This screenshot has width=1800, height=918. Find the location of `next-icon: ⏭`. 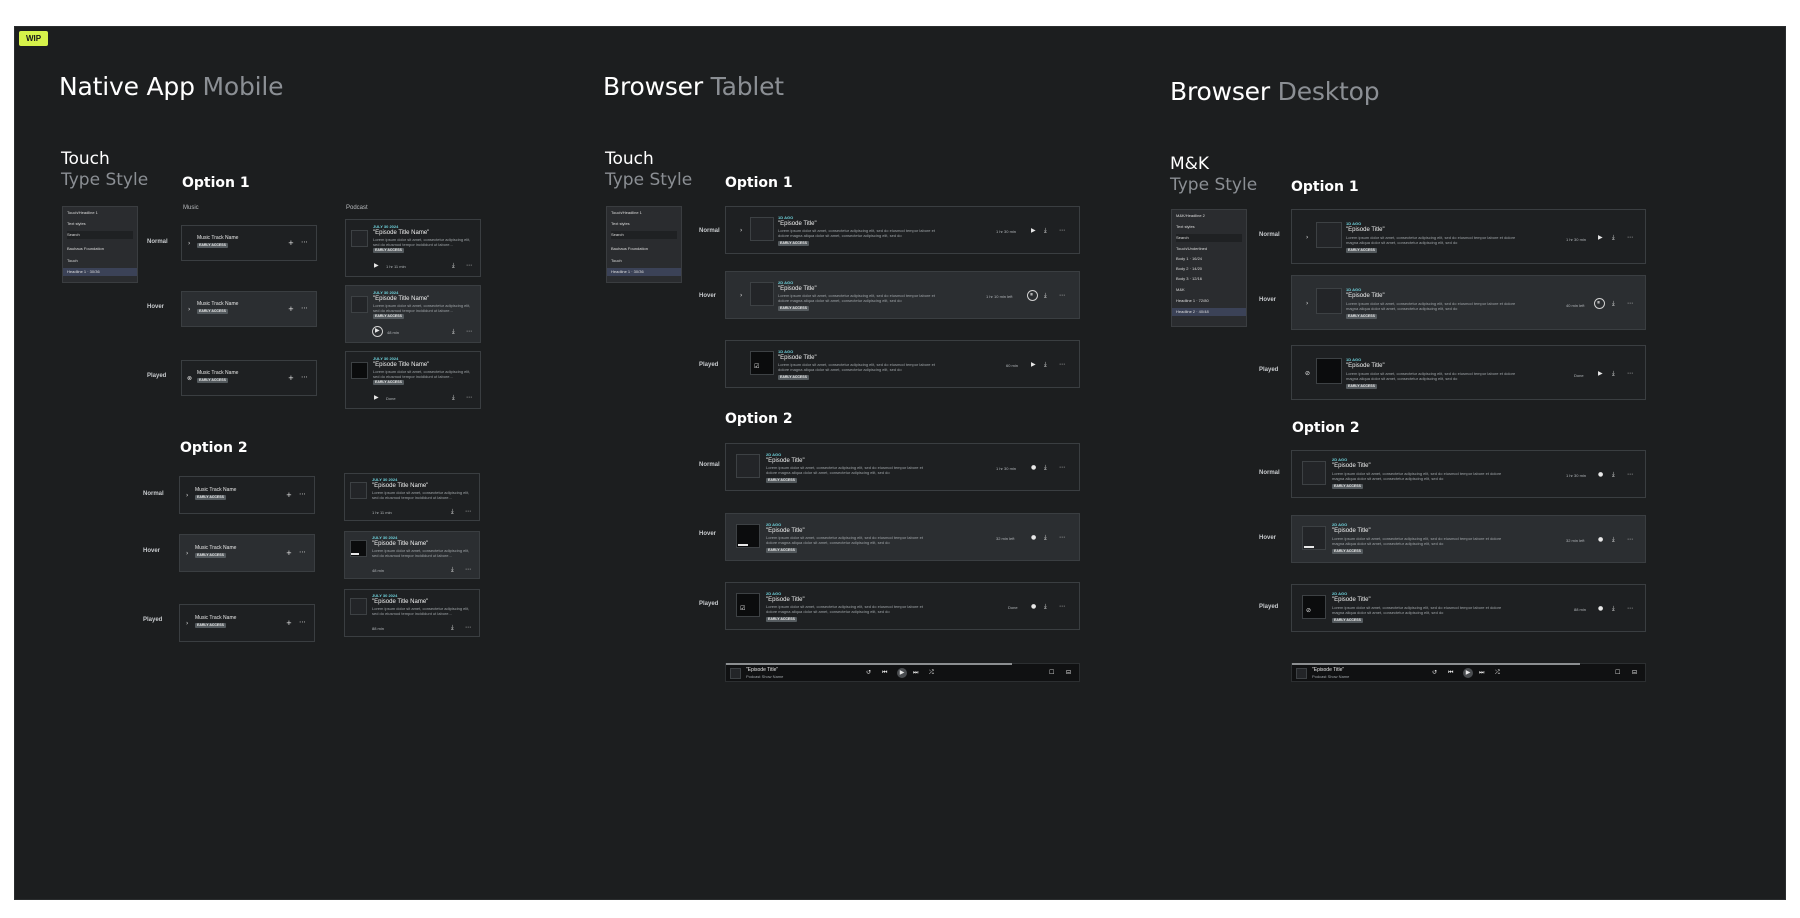

next-icon: ⏭ is located at coordinates (1481, 673).